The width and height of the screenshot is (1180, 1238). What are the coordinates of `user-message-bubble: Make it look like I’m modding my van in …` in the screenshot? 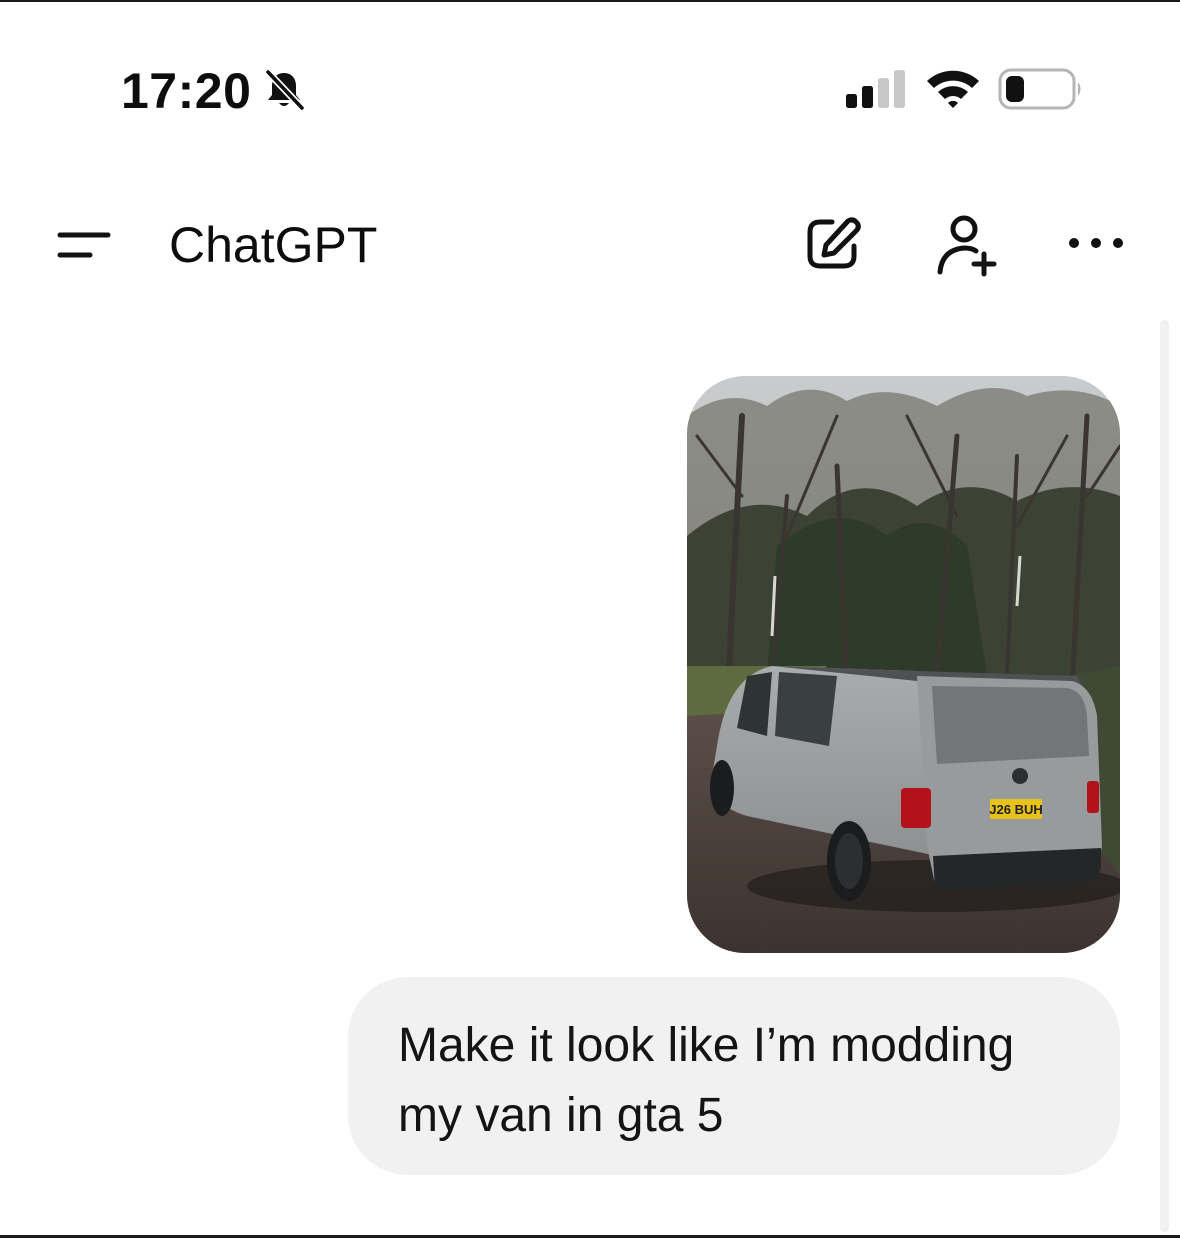 It's located at (734, 1076).